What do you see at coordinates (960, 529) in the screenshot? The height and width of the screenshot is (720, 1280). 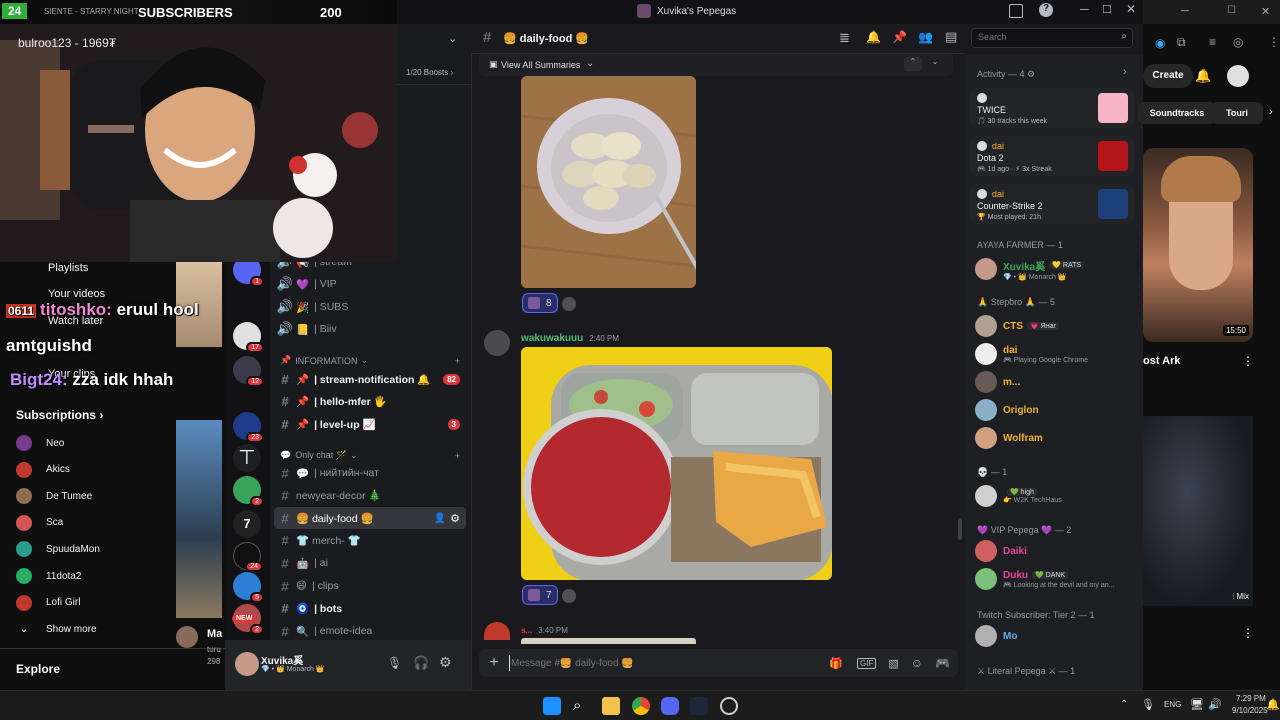 I see `scrollbar-thumb` at bounding box center [960, 529].